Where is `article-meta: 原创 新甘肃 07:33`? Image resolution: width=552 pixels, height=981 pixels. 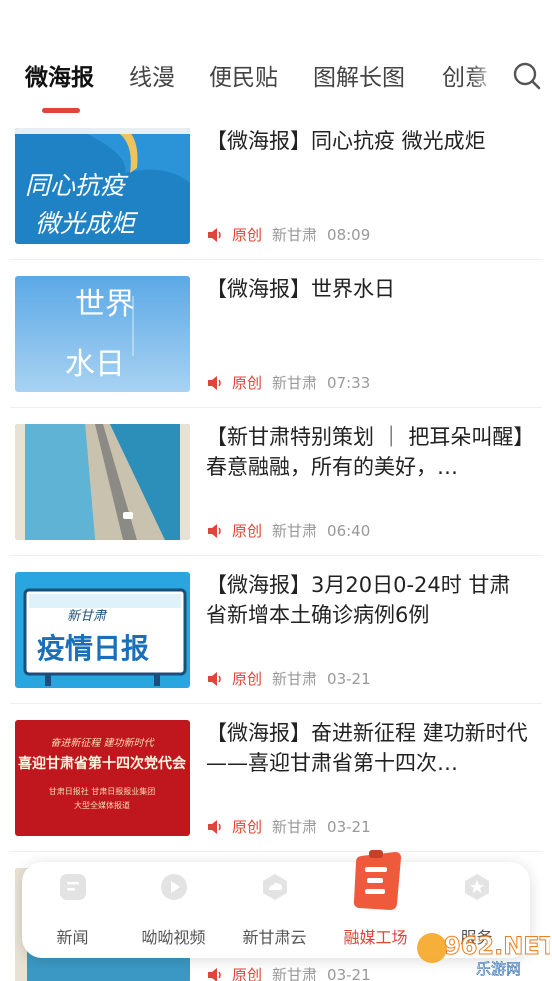
article-meta: 原创 新甘肃 07:33 is located at coordinates (288, 382).